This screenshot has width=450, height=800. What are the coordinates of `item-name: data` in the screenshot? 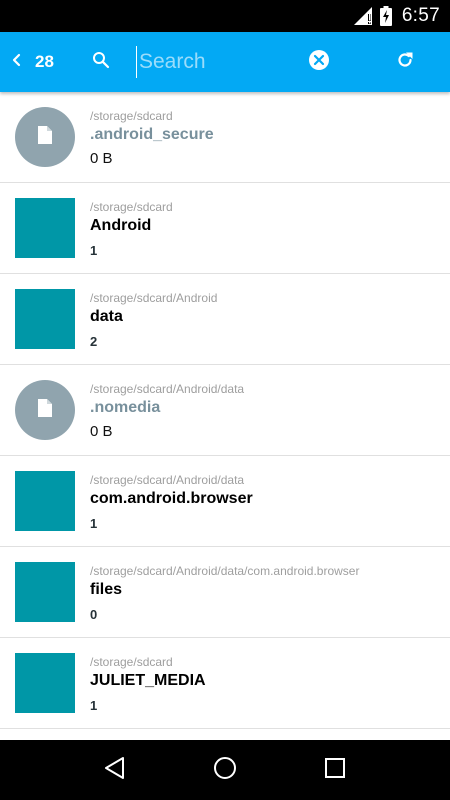 It's located at (106, 316).